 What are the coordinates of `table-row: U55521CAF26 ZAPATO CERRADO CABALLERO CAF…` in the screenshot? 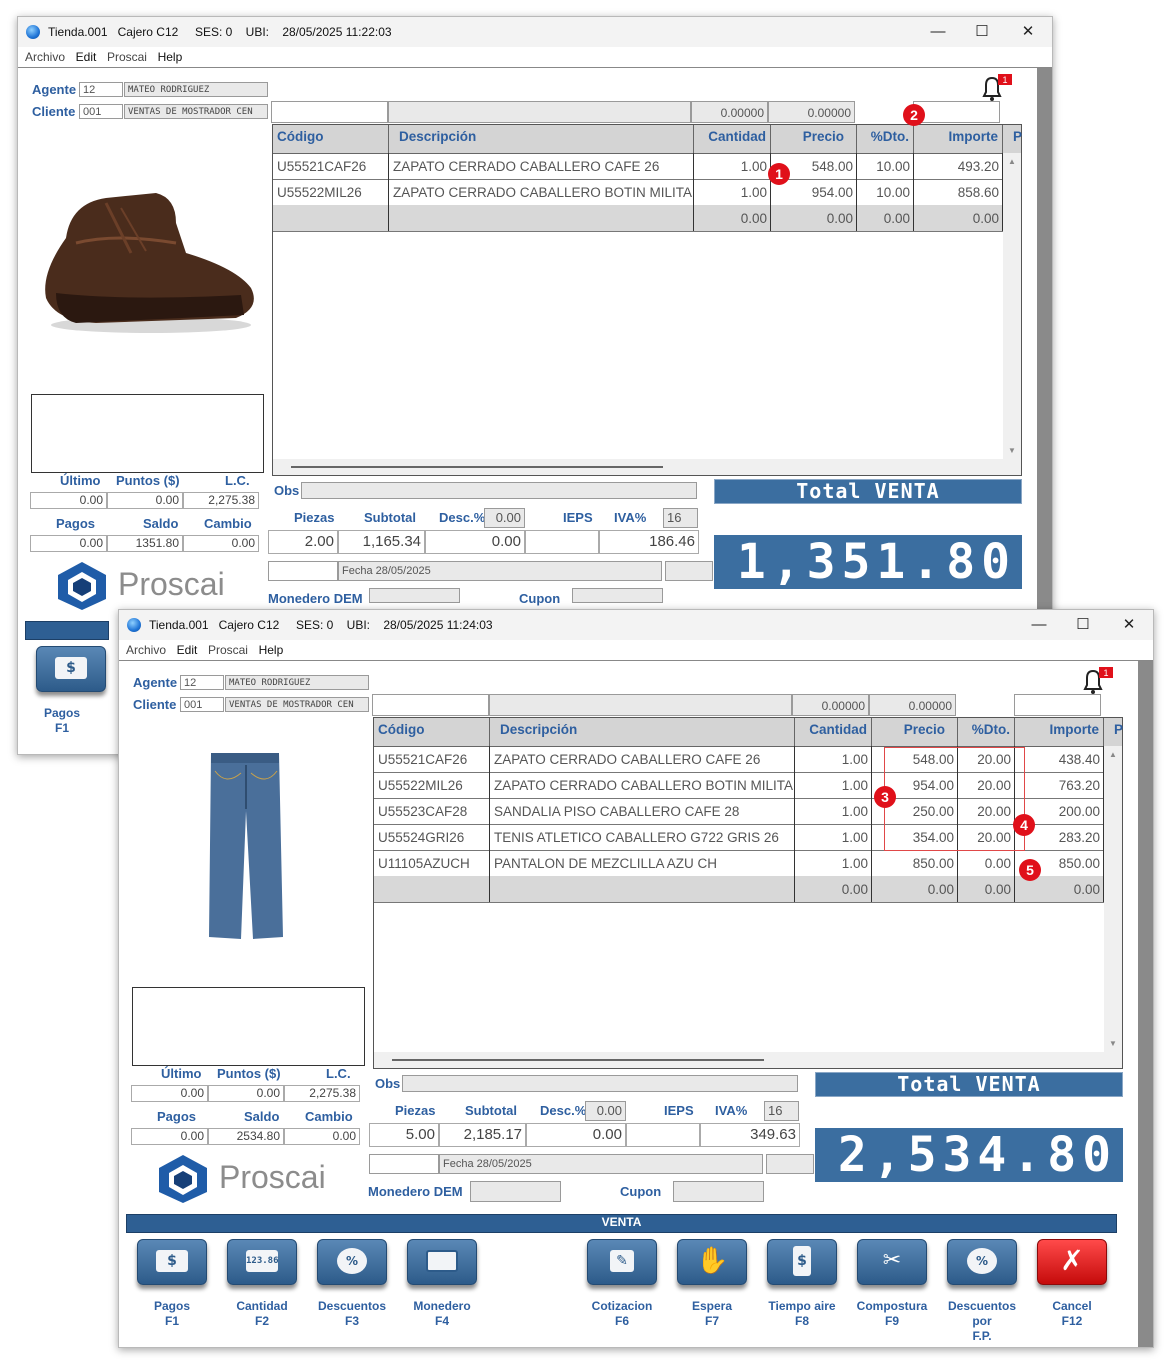 It's located at (638, 166).